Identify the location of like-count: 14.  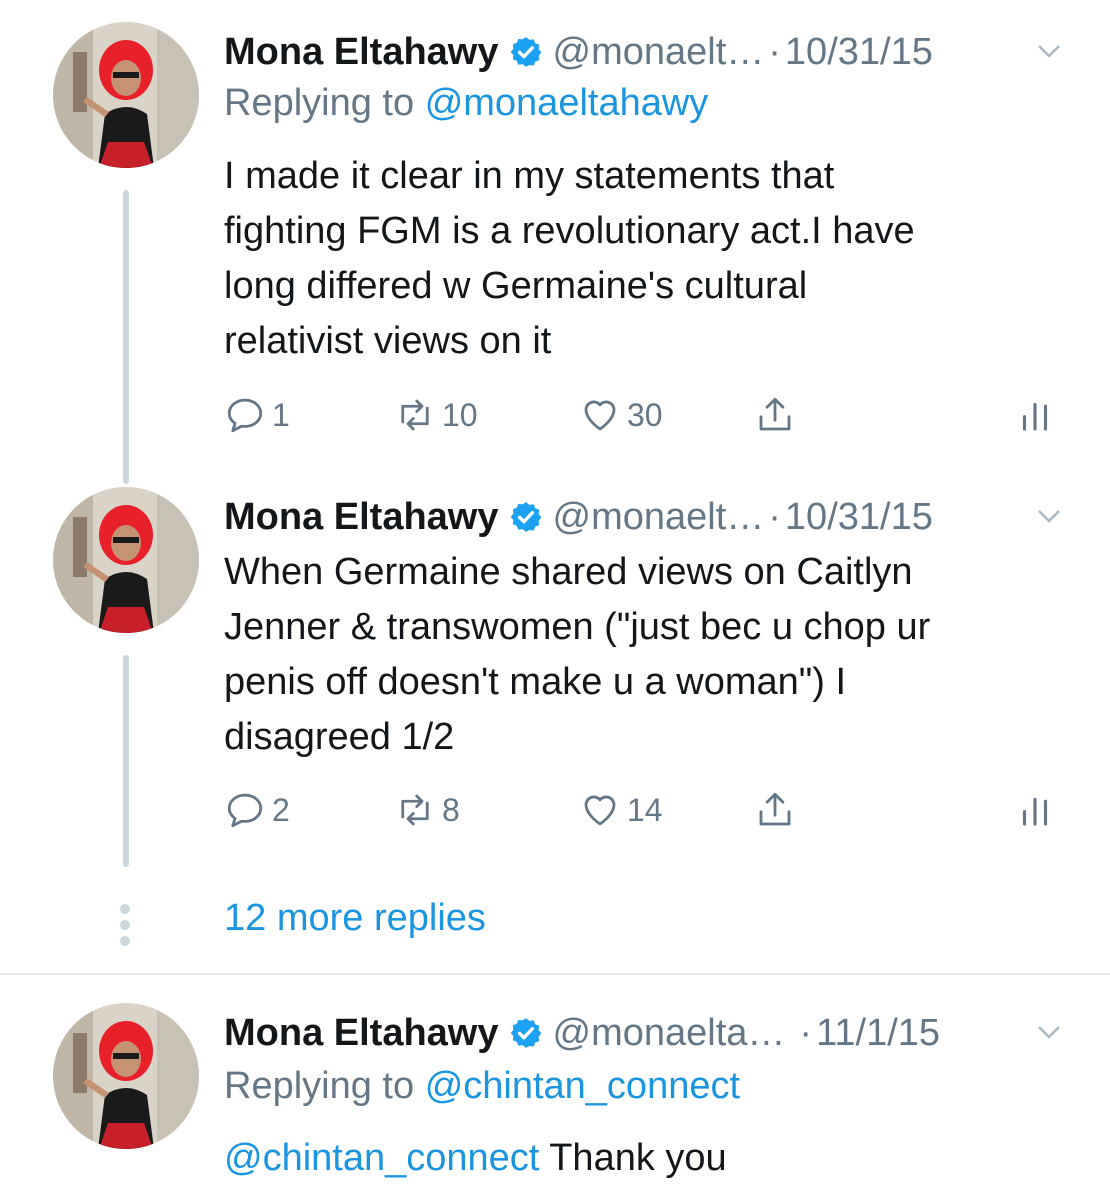
(645, 809).